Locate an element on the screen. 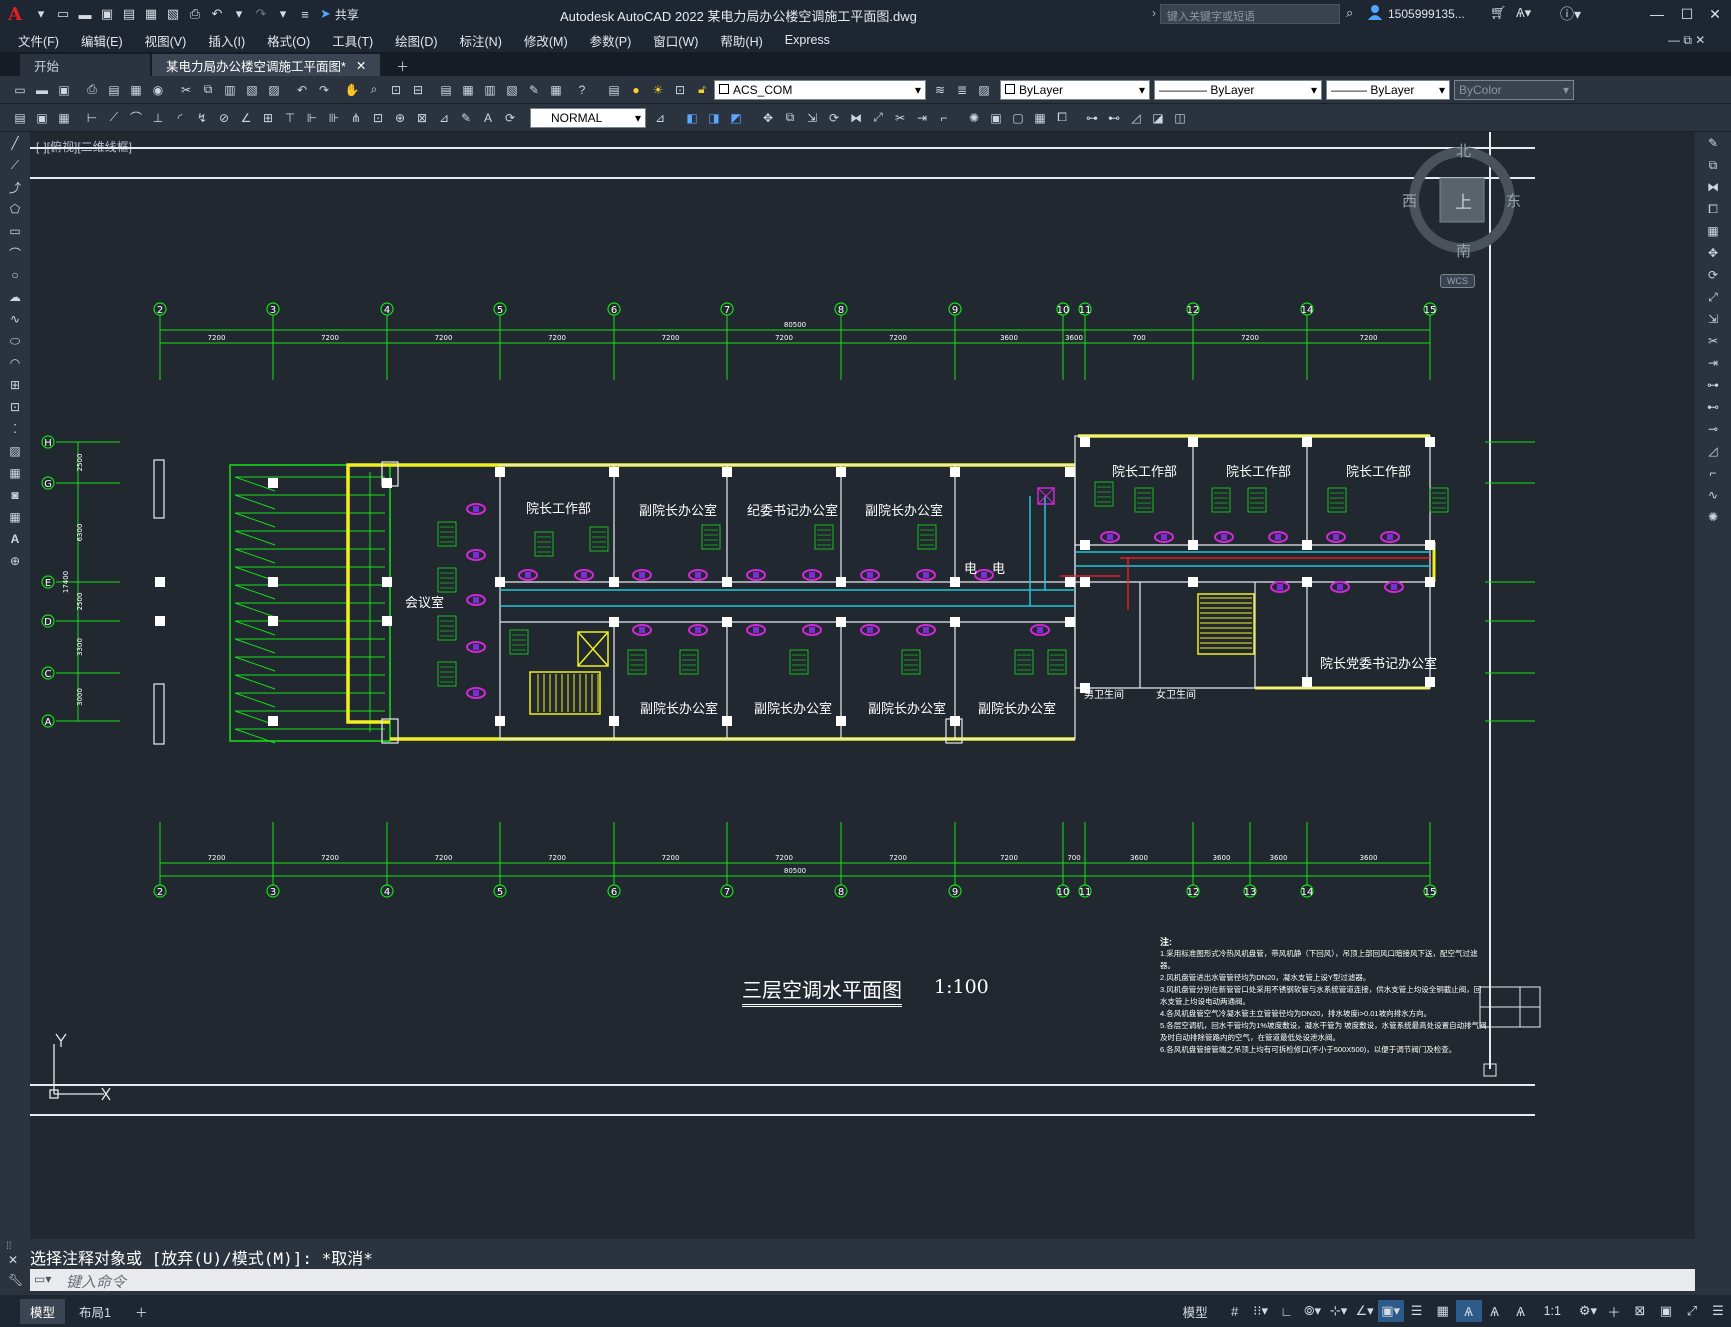 This screenshot has height=1327, width=1731. zoom-realtime-icon: ⌕ is located at coordinates (374, 90).